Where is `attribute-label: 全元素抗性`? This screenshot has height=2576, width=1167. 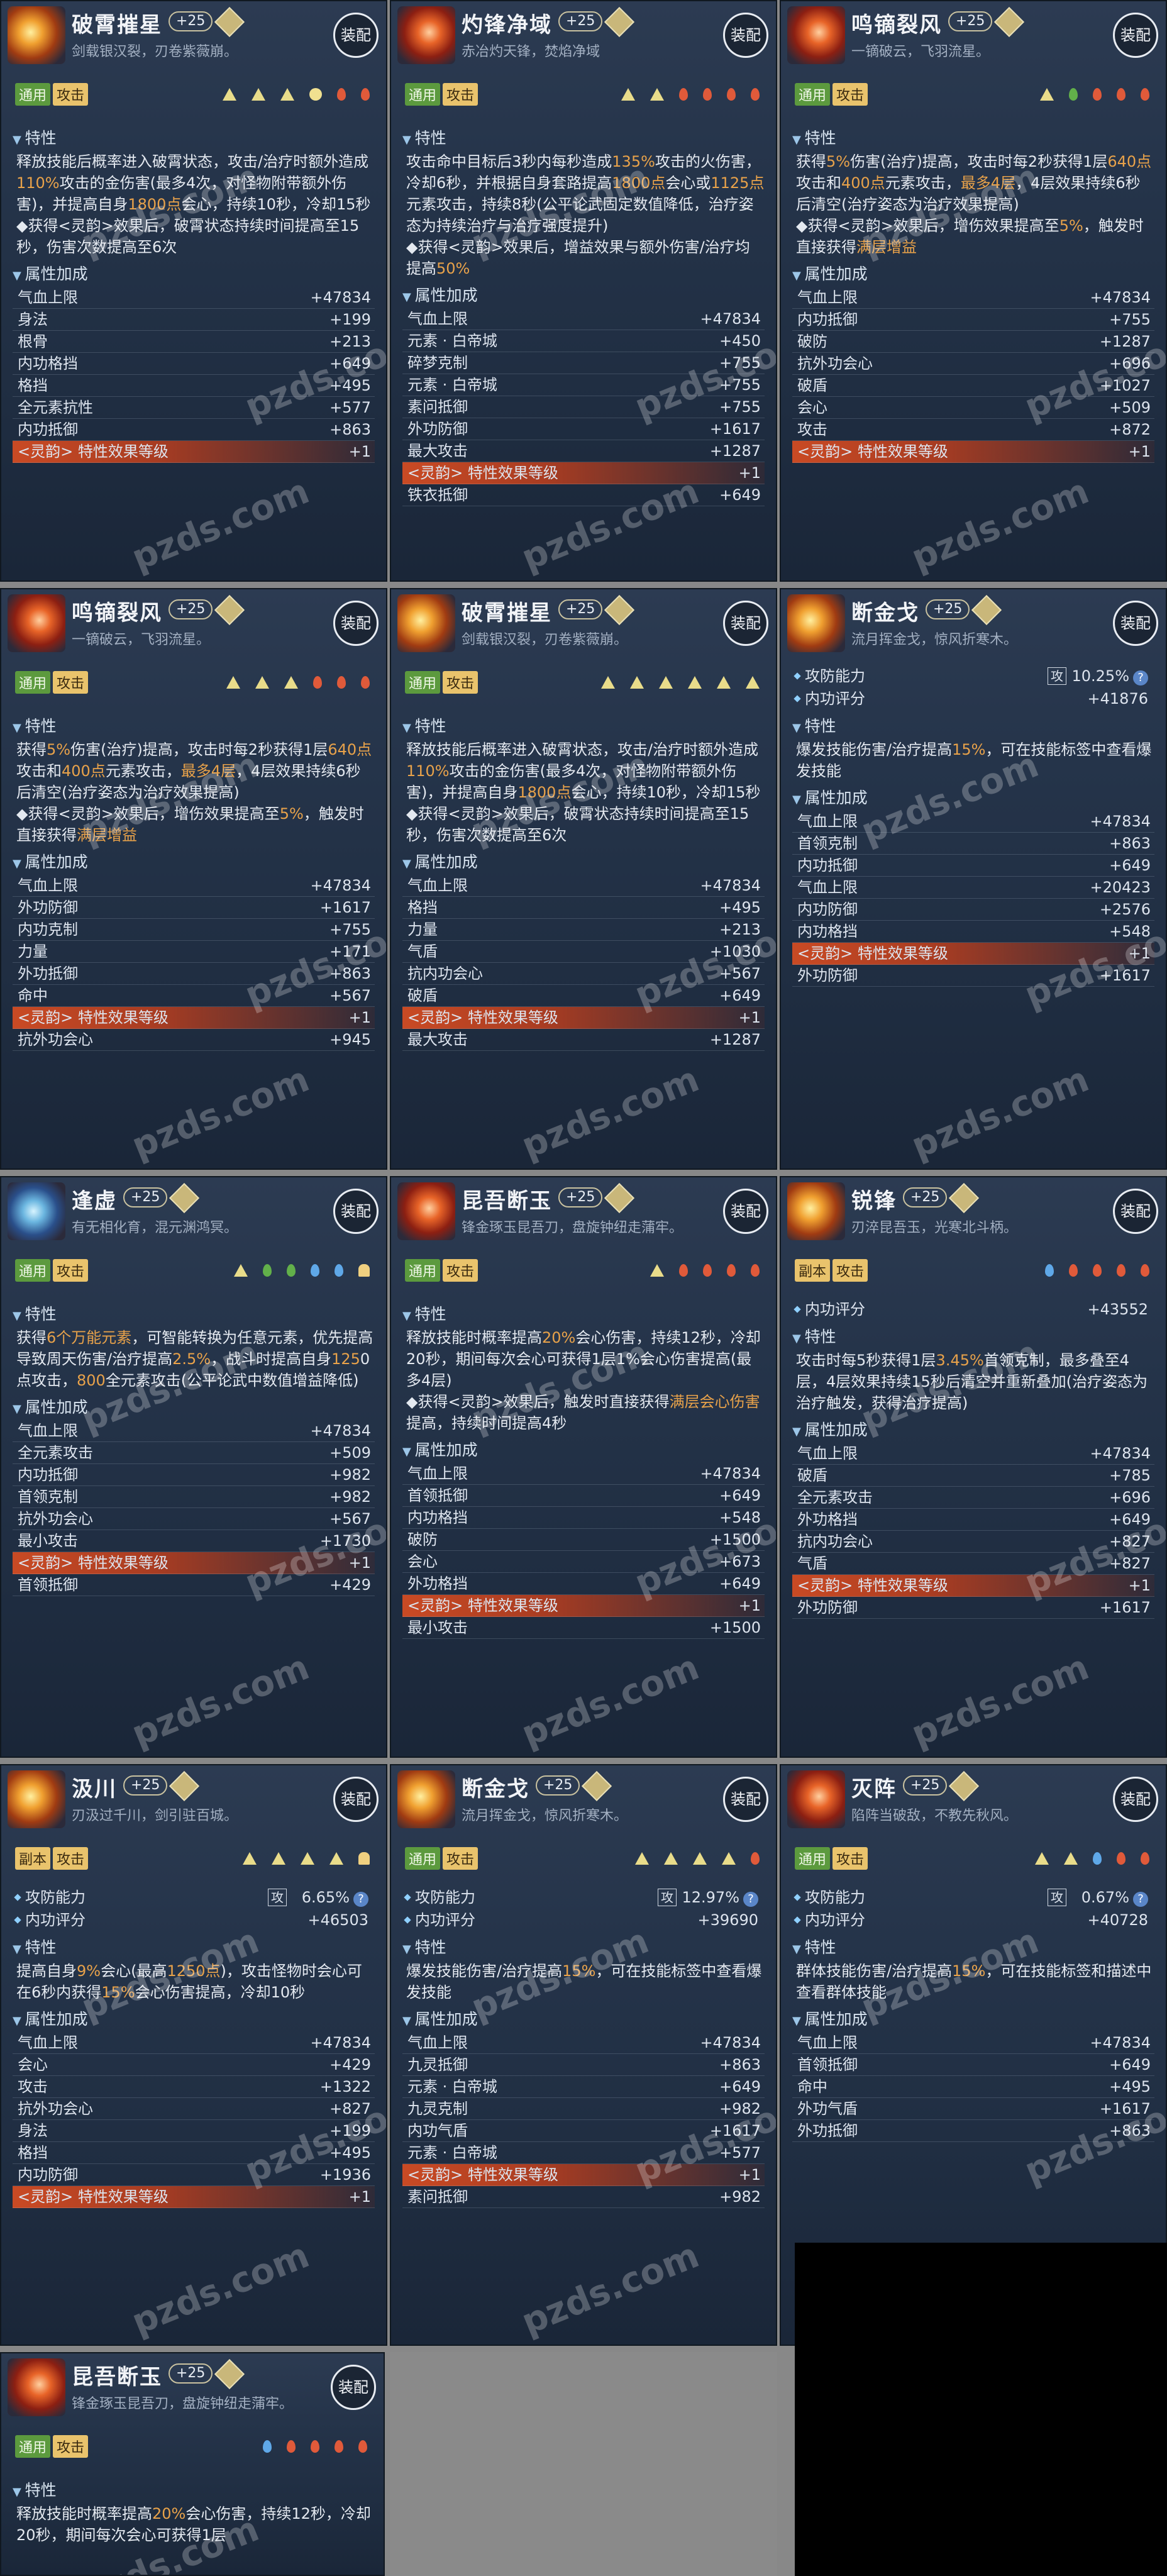
attribute-label: 全元素抗性 is located at coordinates (55, 407).